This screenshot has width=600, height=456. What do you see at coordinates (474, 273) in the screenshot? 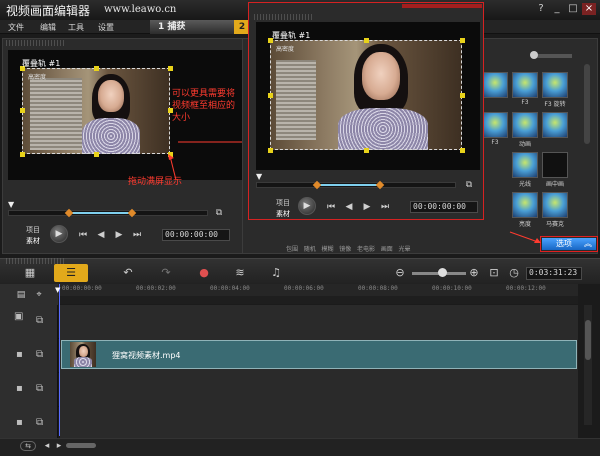
I see `zoom-in-icon: ⊕` at bounding box center [474, 273].